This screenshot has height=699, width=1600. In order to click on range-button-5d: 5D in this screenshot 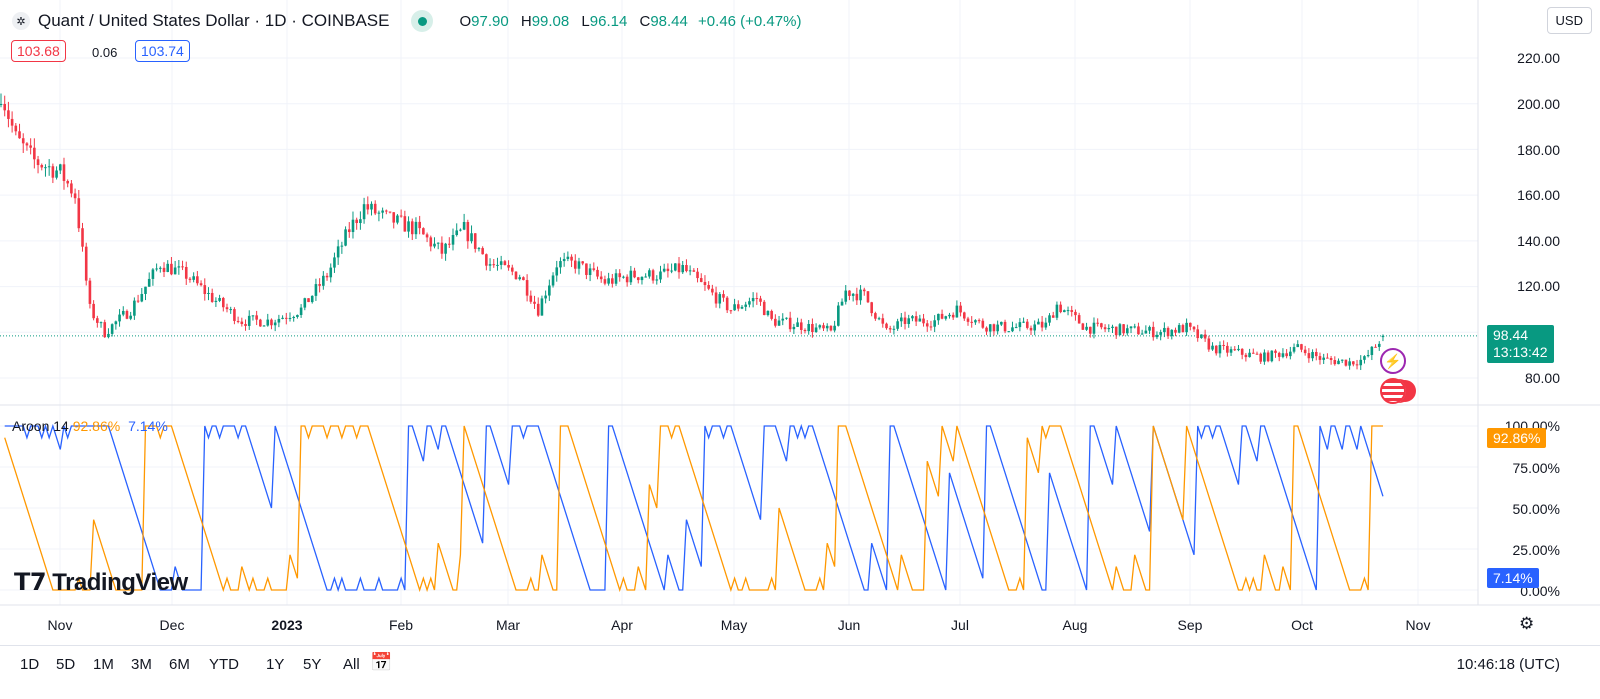, I will do `click(65, 664)`.